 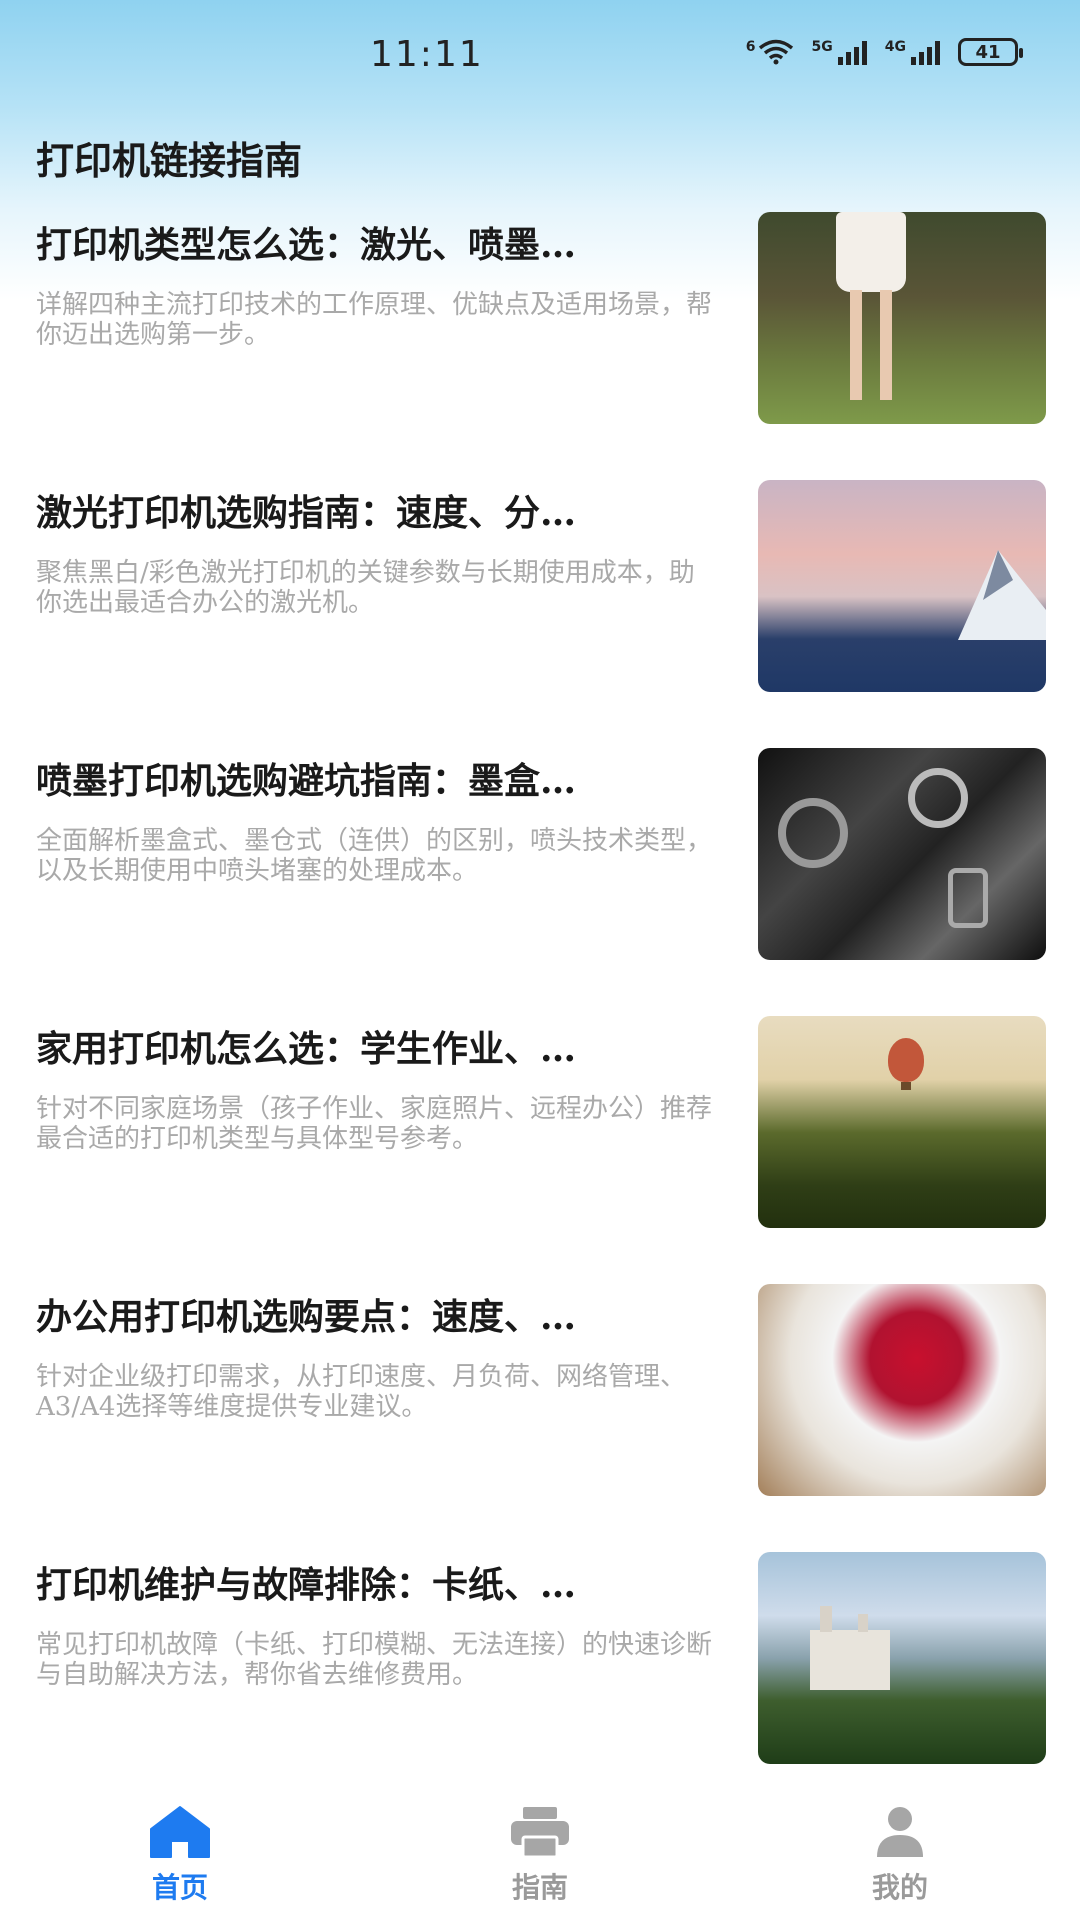 What do you see at coordinates (912, 52) in the screenshot?
I see `signal-4g-icon: 4G` at bounding box center [912, 52].